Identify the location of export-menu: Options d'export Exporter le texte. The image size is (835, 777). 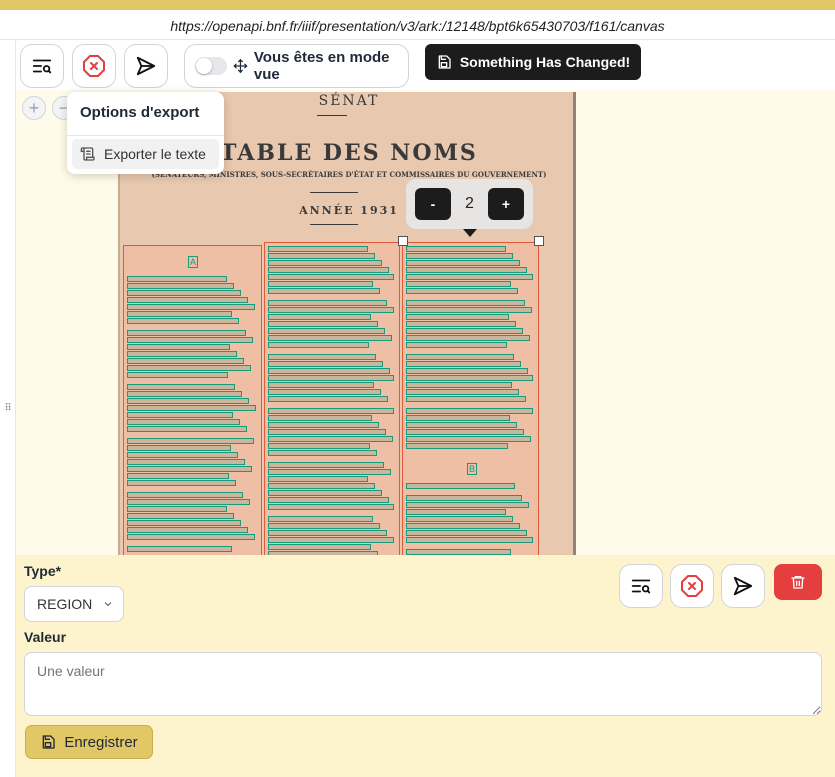
(145, 133).